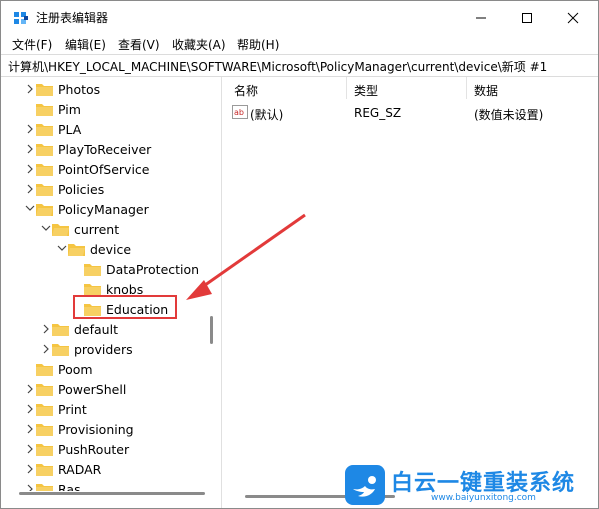 The width and height of the screenshot is (599, 509). I want to click on close-button, so click(573, 17).